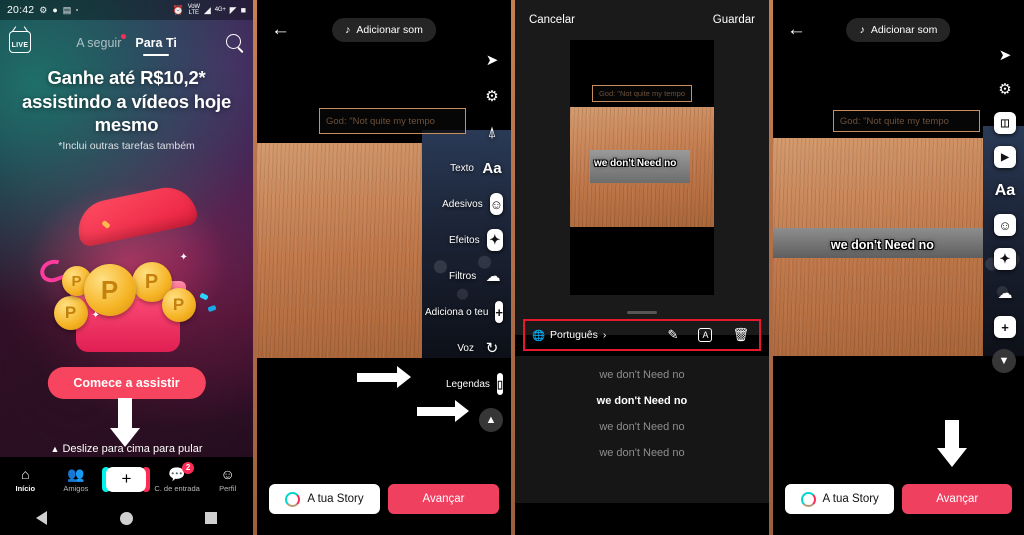 The height and width of the screenshot is (535, 1024). What do you see at coordinates (76, 479) in the screenshot?
I see `sidebar-item-amigos: 👥 Amigos` at bounding box center [76, 479].